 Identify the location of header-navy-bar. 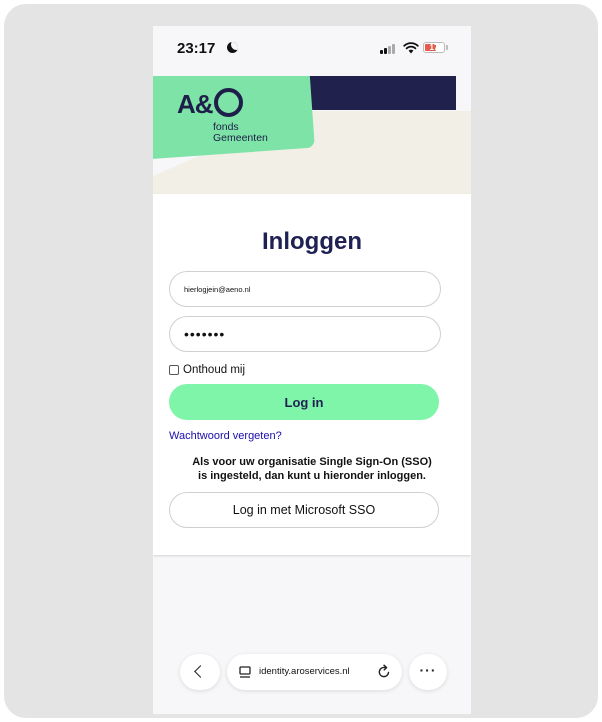
(374, 93).